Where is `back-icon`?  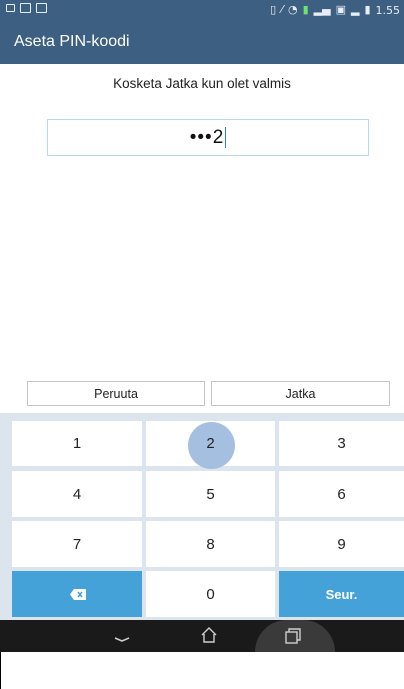 back-icon is located at coordinates (122, 638).